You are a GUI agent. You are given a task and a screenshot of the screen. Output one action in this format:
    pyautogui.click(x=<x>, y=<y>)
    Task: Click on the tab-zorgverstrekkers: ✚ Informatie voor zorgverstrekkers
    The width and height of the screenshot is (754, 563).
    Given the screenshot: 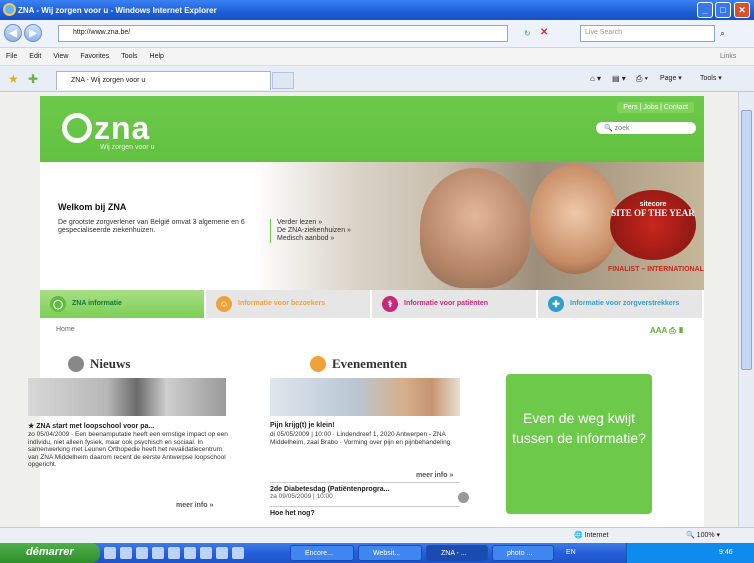 What is the action you would take?
    pyautogui.click(x=621, y=304)
    